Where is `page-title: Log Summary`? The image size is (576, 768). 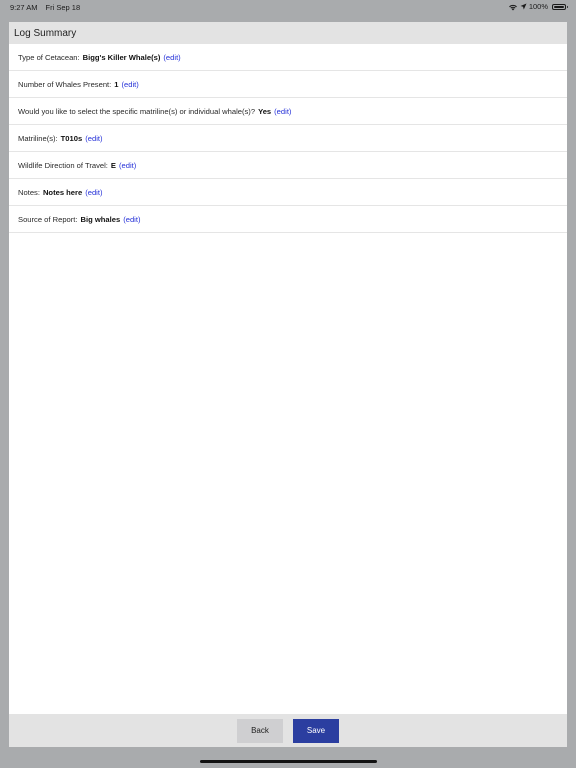 page-title: Log Summary is located at coordinates (288, 33).